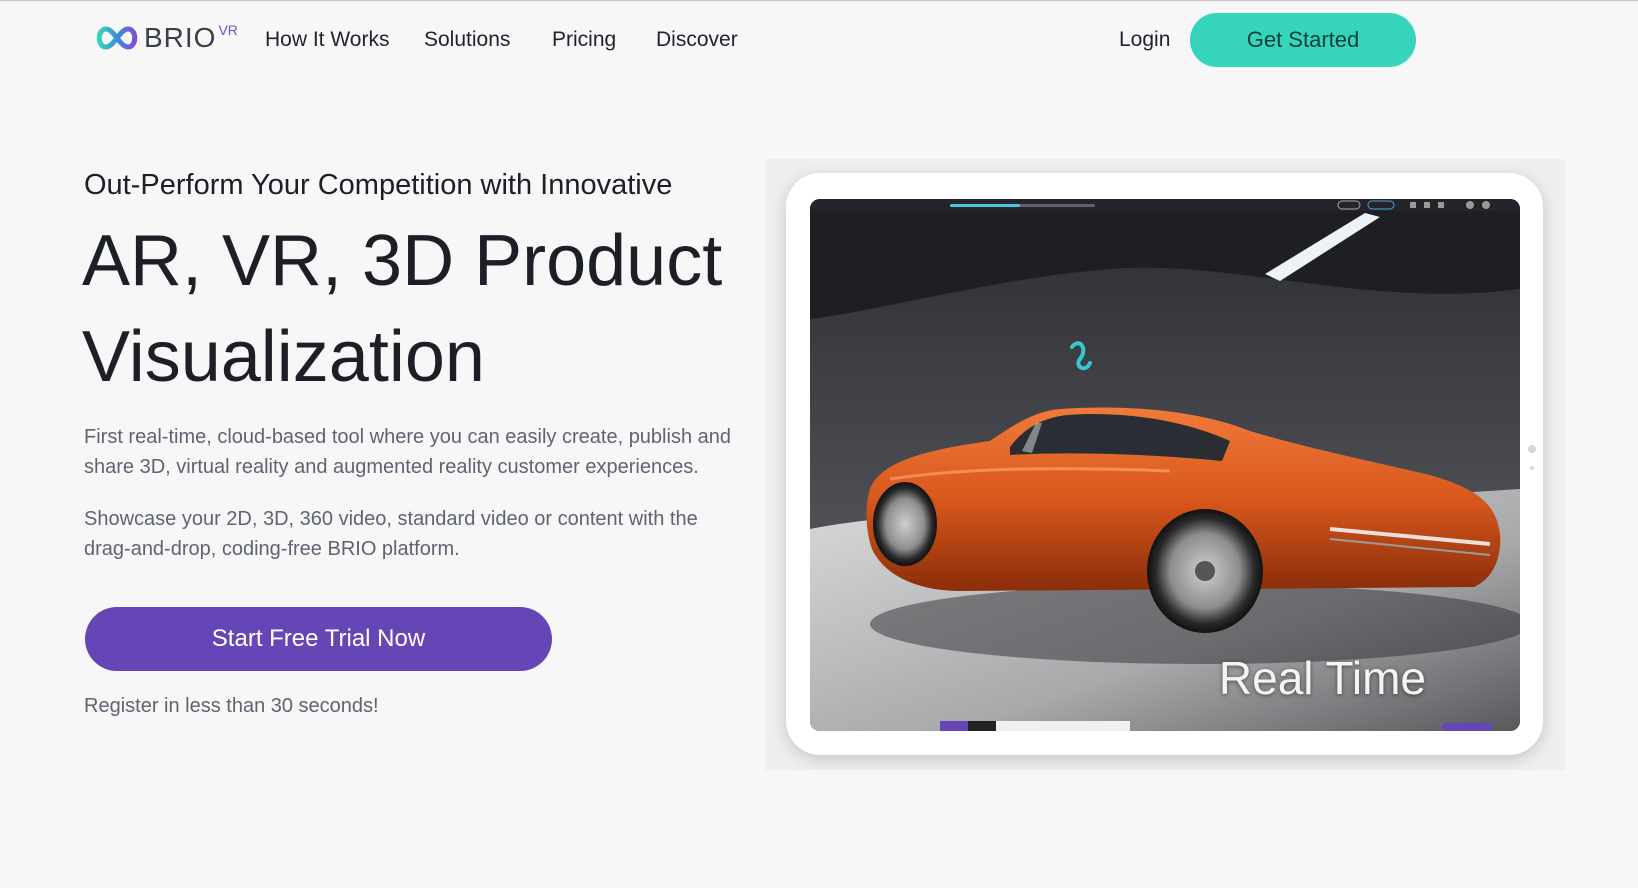  Describe the element at coordinates (407, 309) in the screenshot. I see `hero-headline: AR, VR, 3D Product Visualization` at that location.